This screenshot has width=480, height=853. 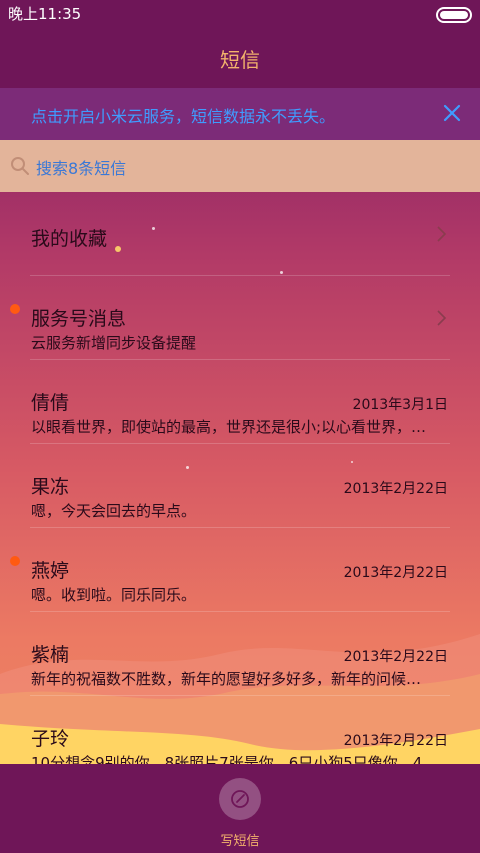 I want to click on list-item-service: 服务号消息 云服务新增同步设备提醒, so click(x=240, y=318).